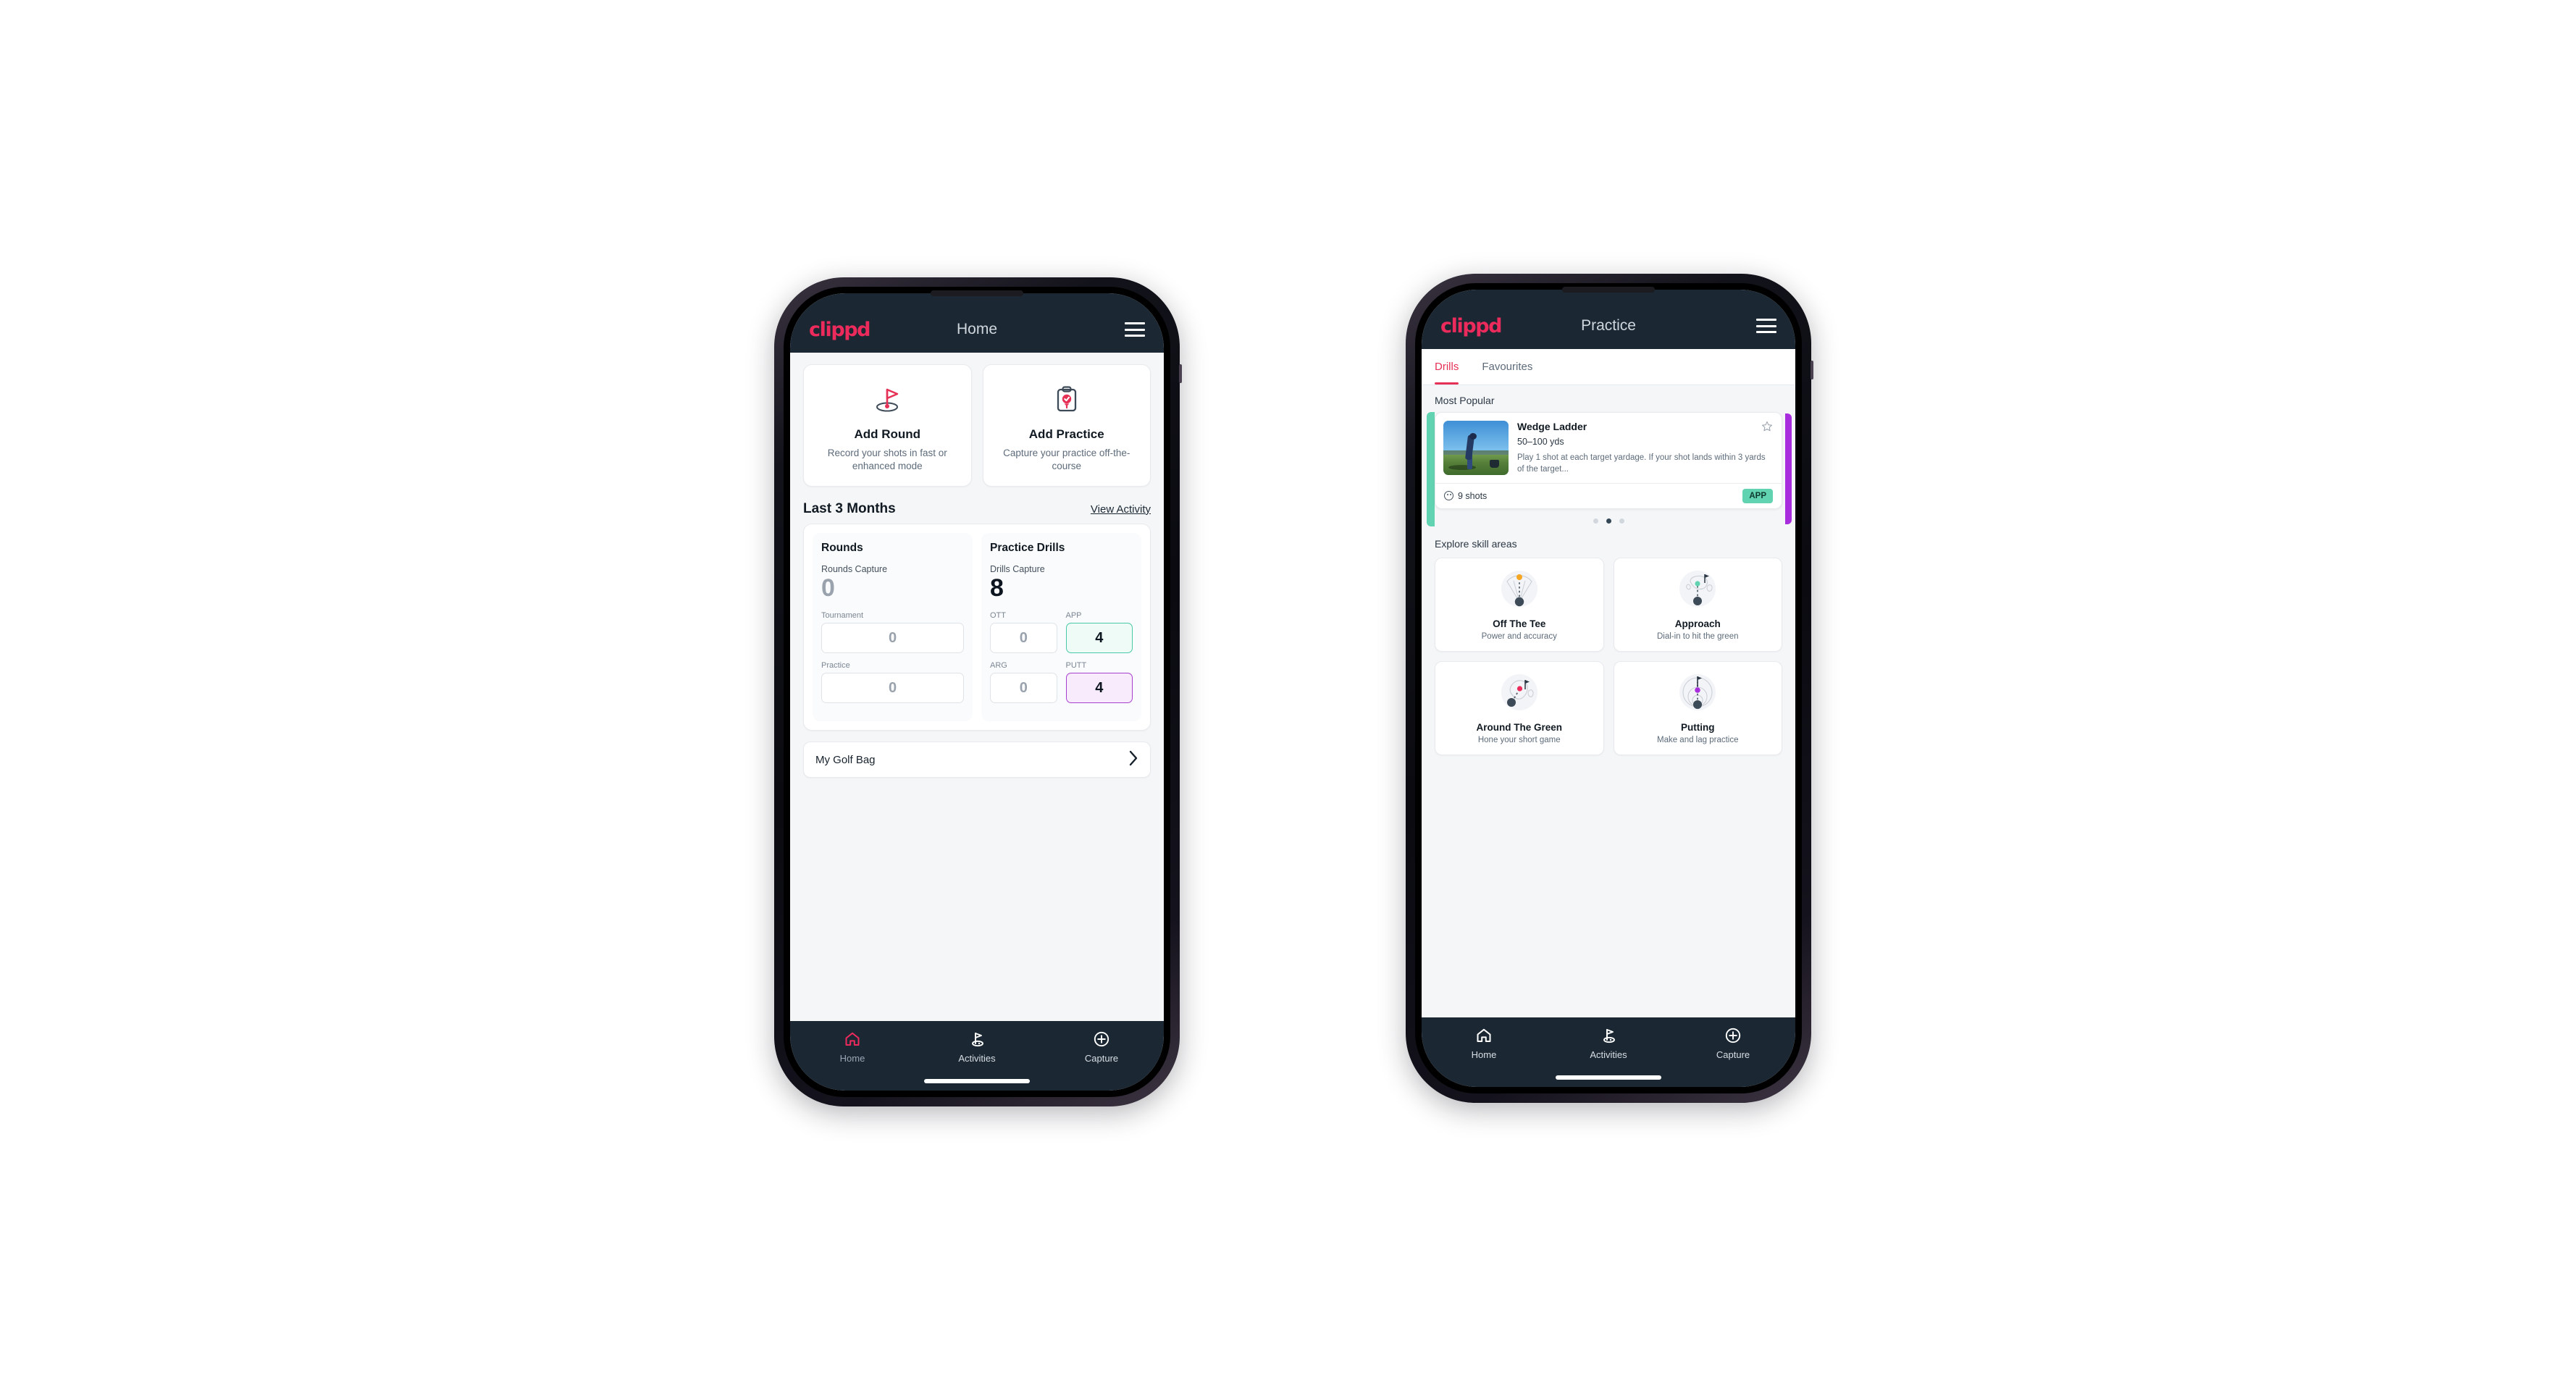 The width and height of the screenshot is (2576, 1386). I want to click on metric-label: Practice, so click(835, 666).